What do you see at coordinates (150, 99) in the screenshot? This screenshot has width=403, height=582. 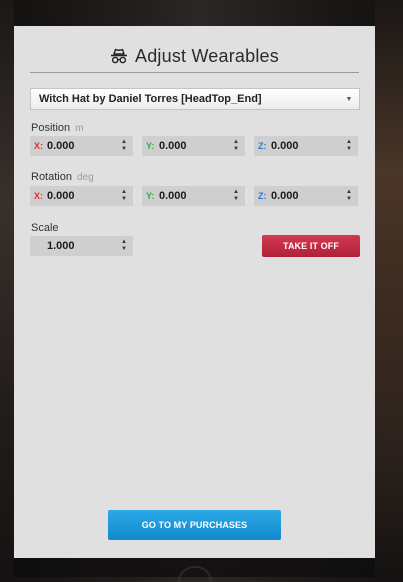 I see `wearable-select-value: Witch Hat by Daniel Torres [HeadTop_End]` at bounding box center [150, 99].